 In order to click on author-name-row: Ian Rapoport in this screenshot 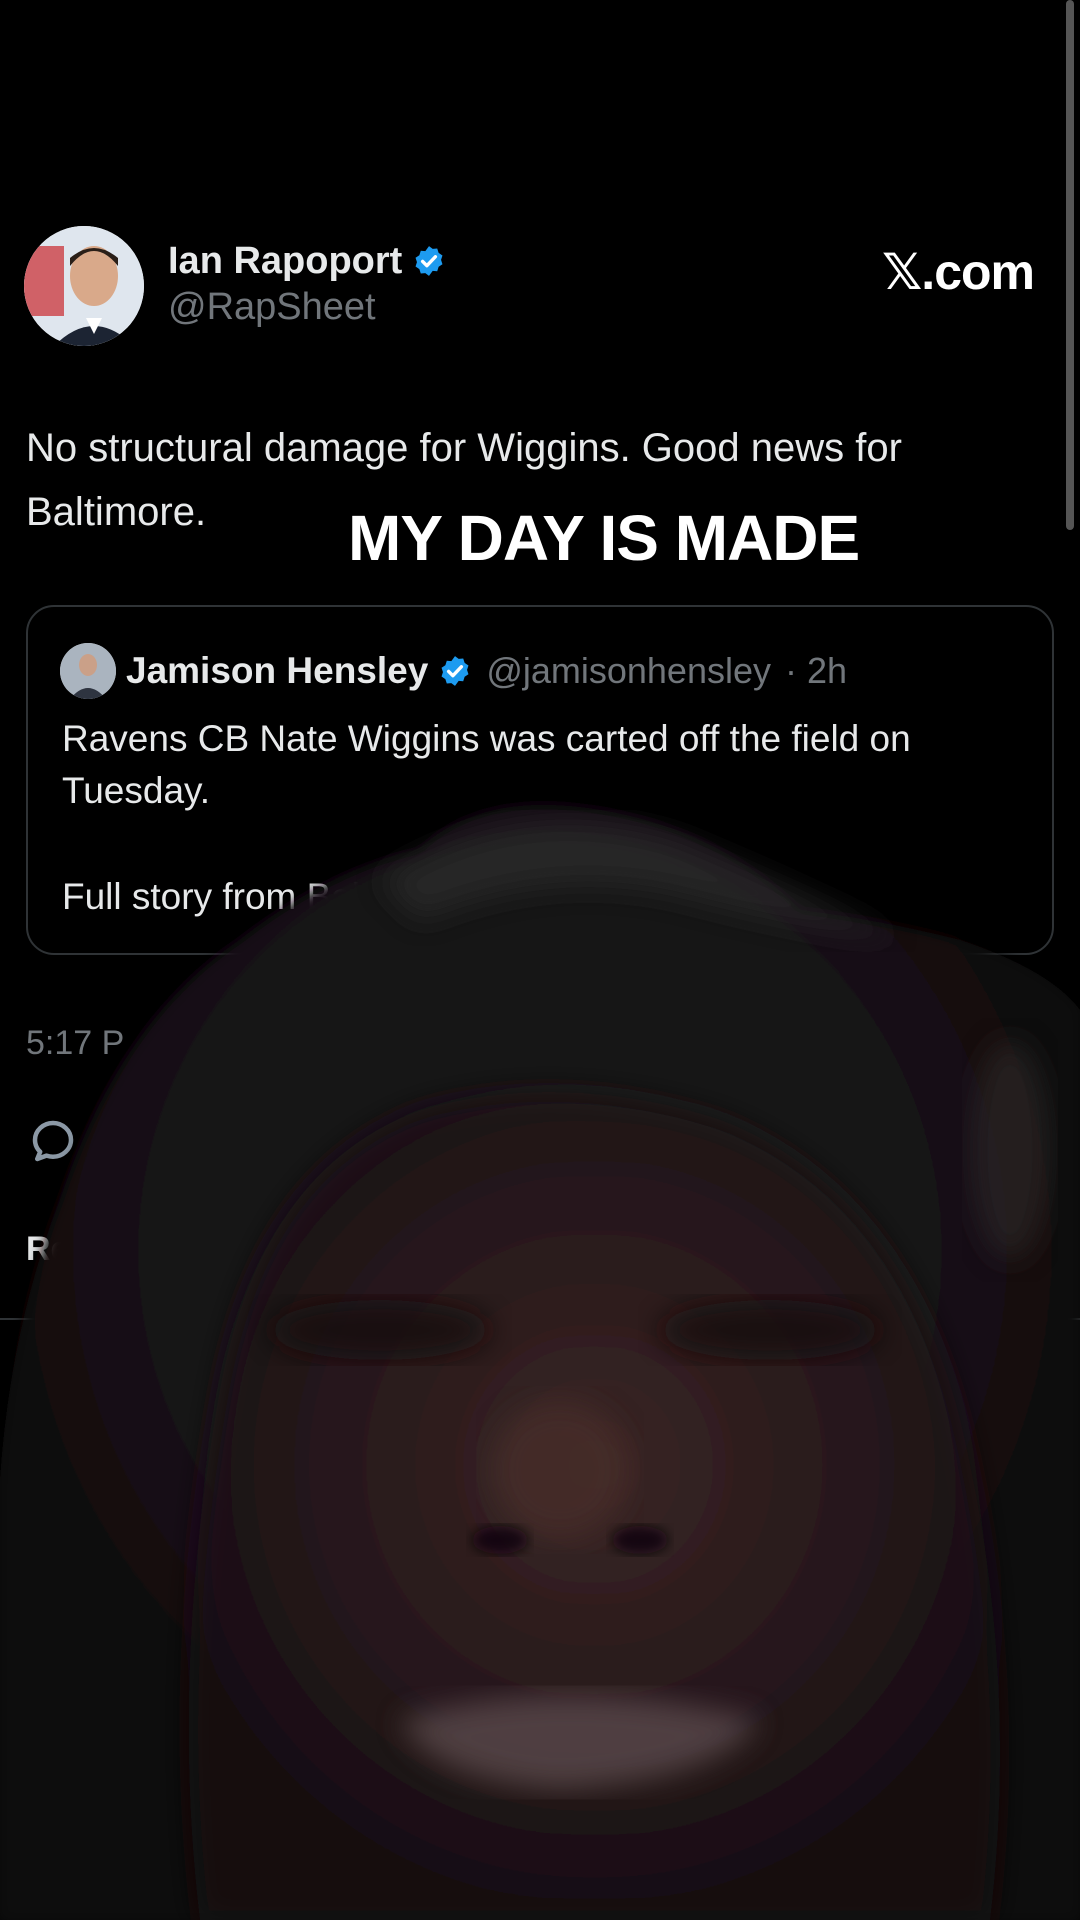, I will do `click(307, 261)`.